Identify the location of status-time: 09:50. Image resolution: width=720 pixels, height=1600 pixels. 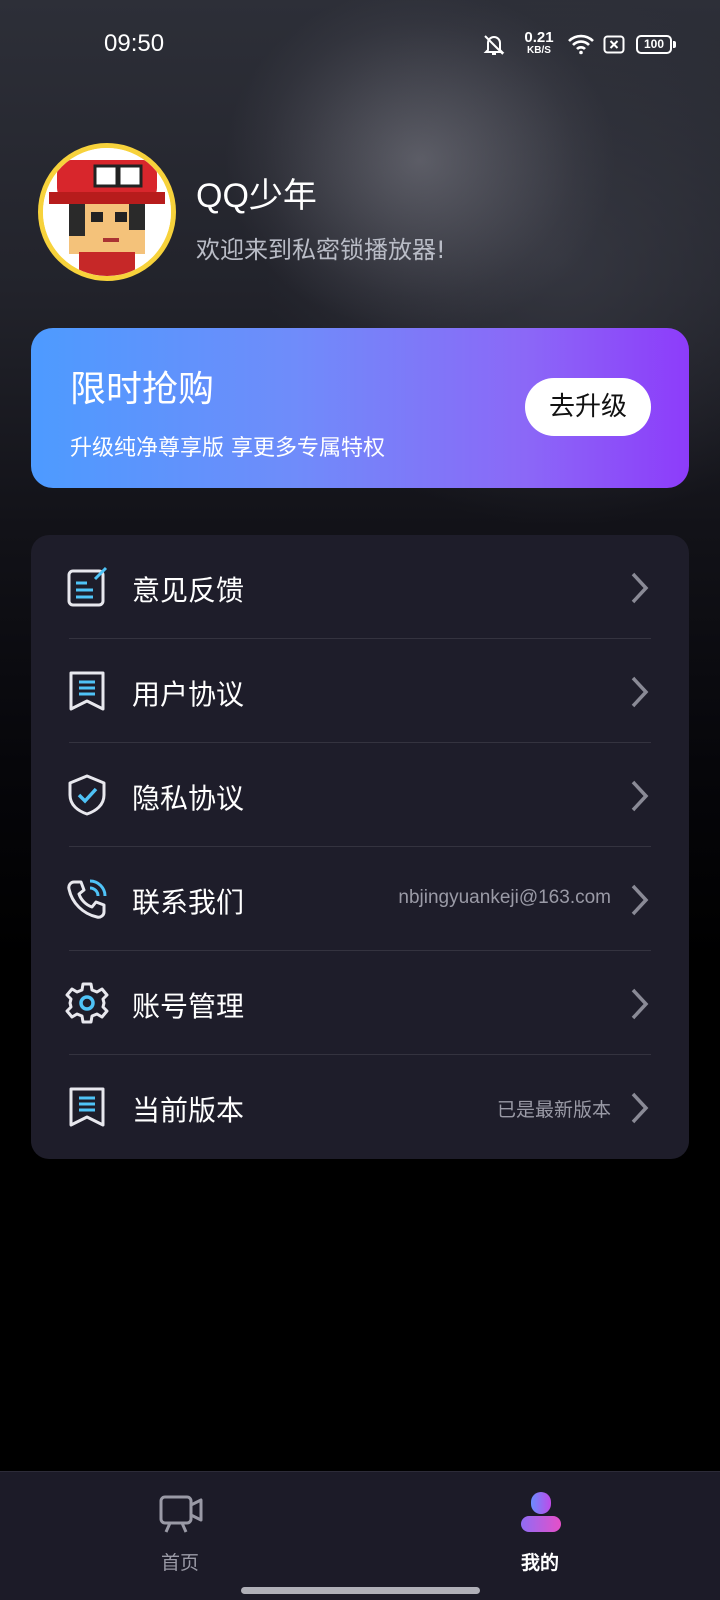
(134, 43).